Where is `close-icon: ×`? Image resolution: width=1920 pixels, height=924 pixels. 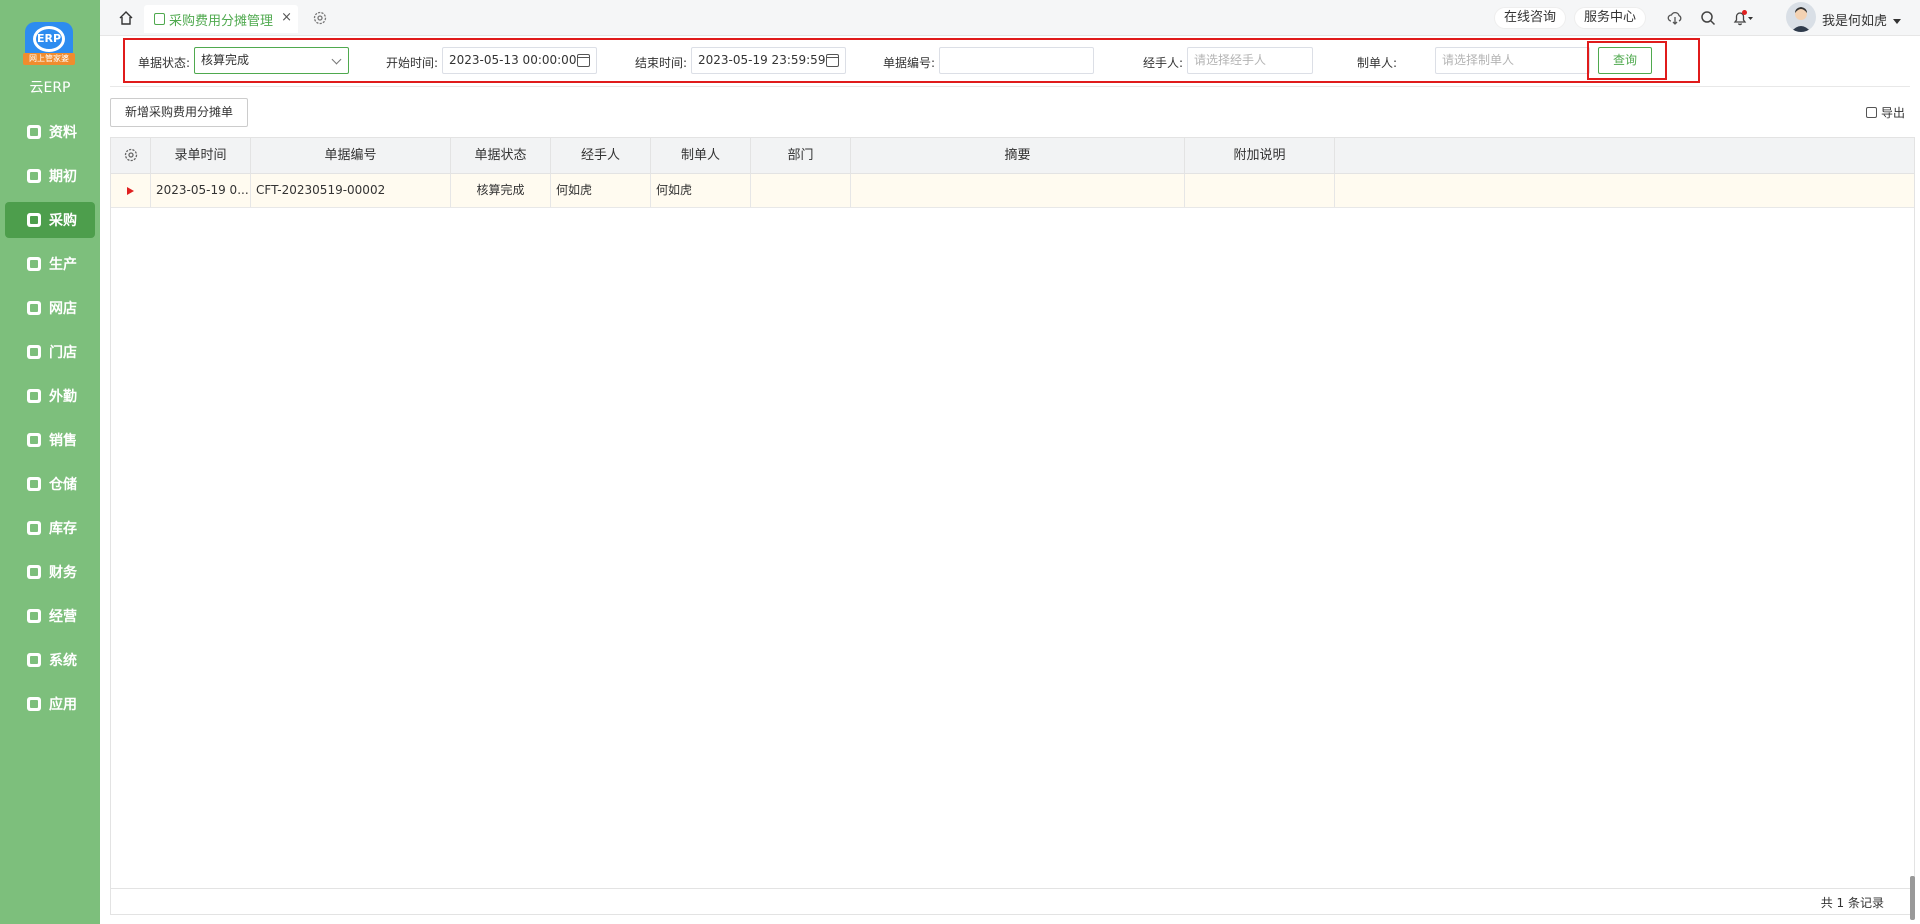
close-icon: × is located at coordinates (286, 17).